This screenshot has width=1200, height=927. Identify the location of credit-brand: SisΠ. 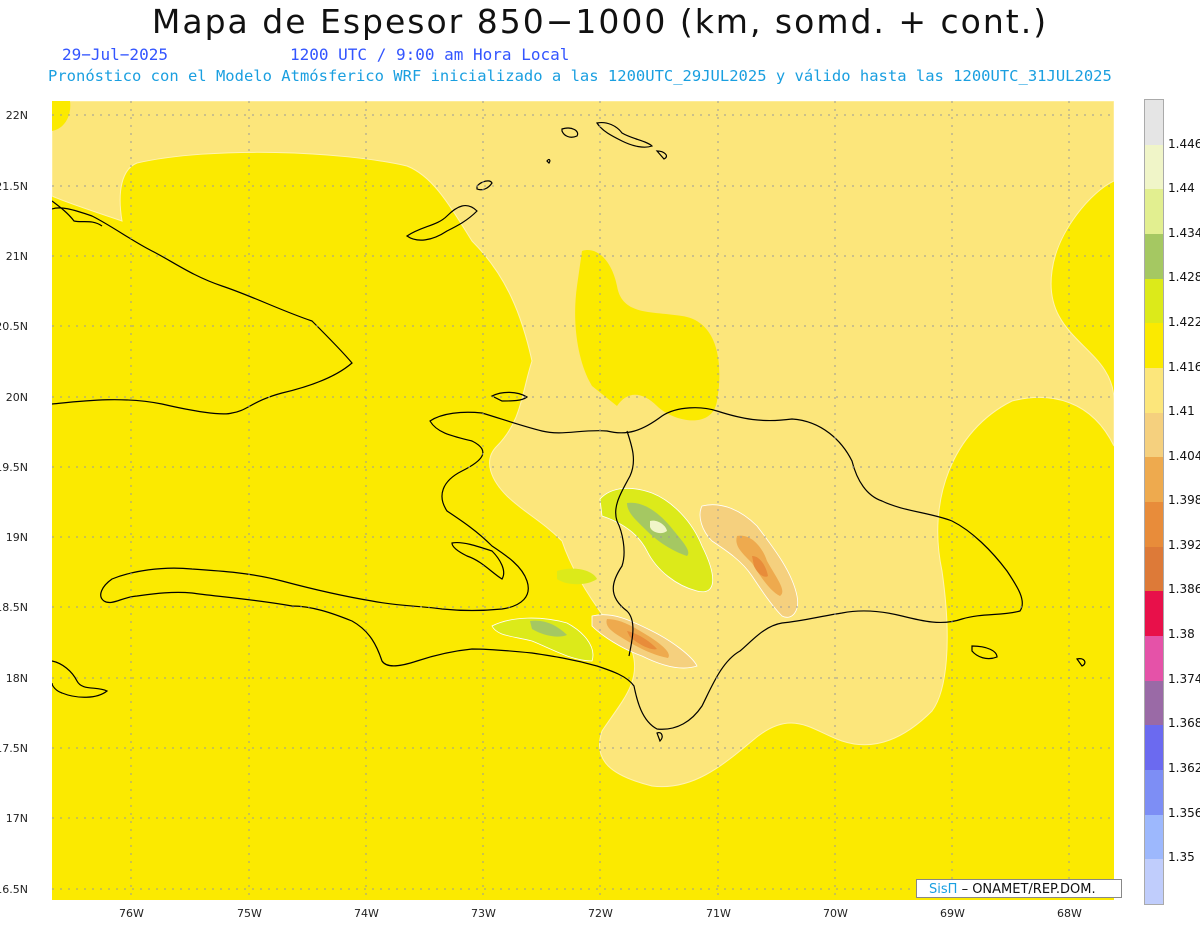
(943, 889).